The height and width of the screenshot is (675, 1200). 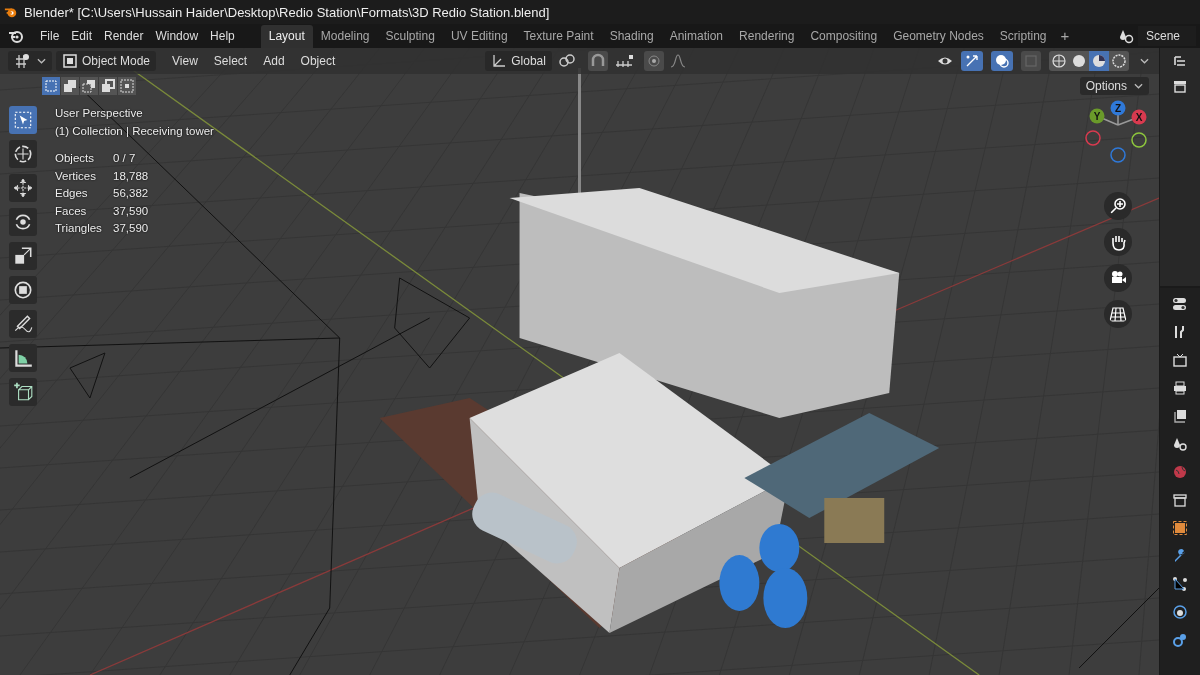 What do you see at coordinates (70, 86) in the screenshot?
I see `select-extend-icon` at bounding box center [70, 86].